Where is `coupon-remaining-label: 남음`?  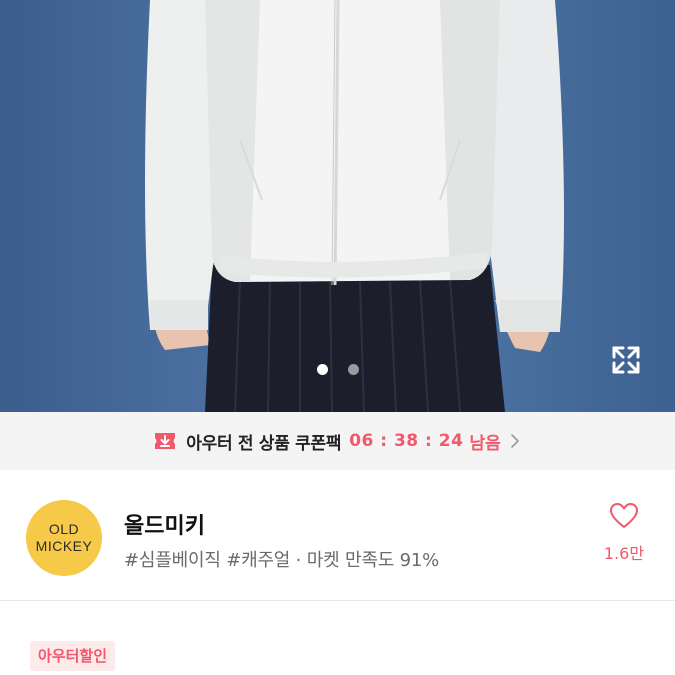 coupon-remaining-label: 남음 is located at coordinates (485, 443).